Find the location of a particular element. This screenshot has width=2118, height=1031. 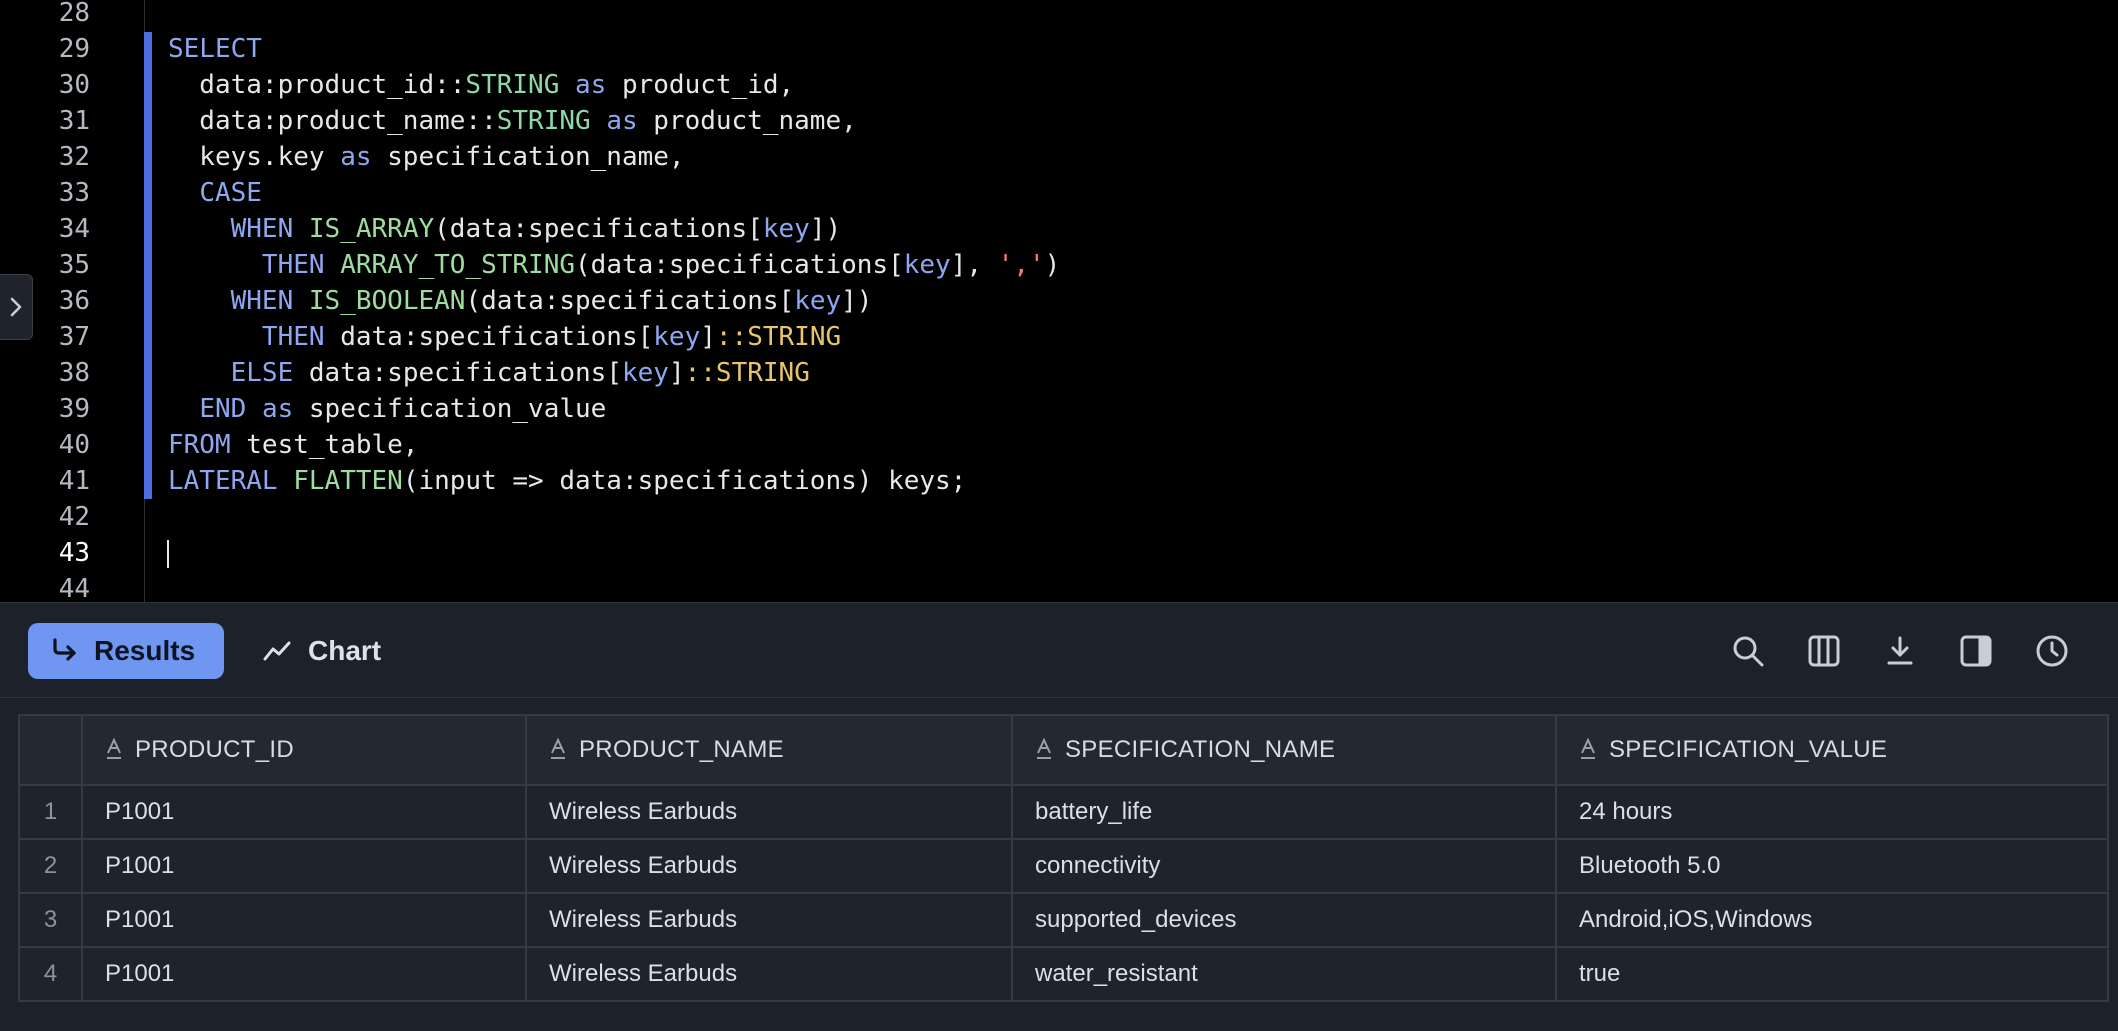

code-line: 32 keys.key as specification_name, is located at coordinates (1059, 157).